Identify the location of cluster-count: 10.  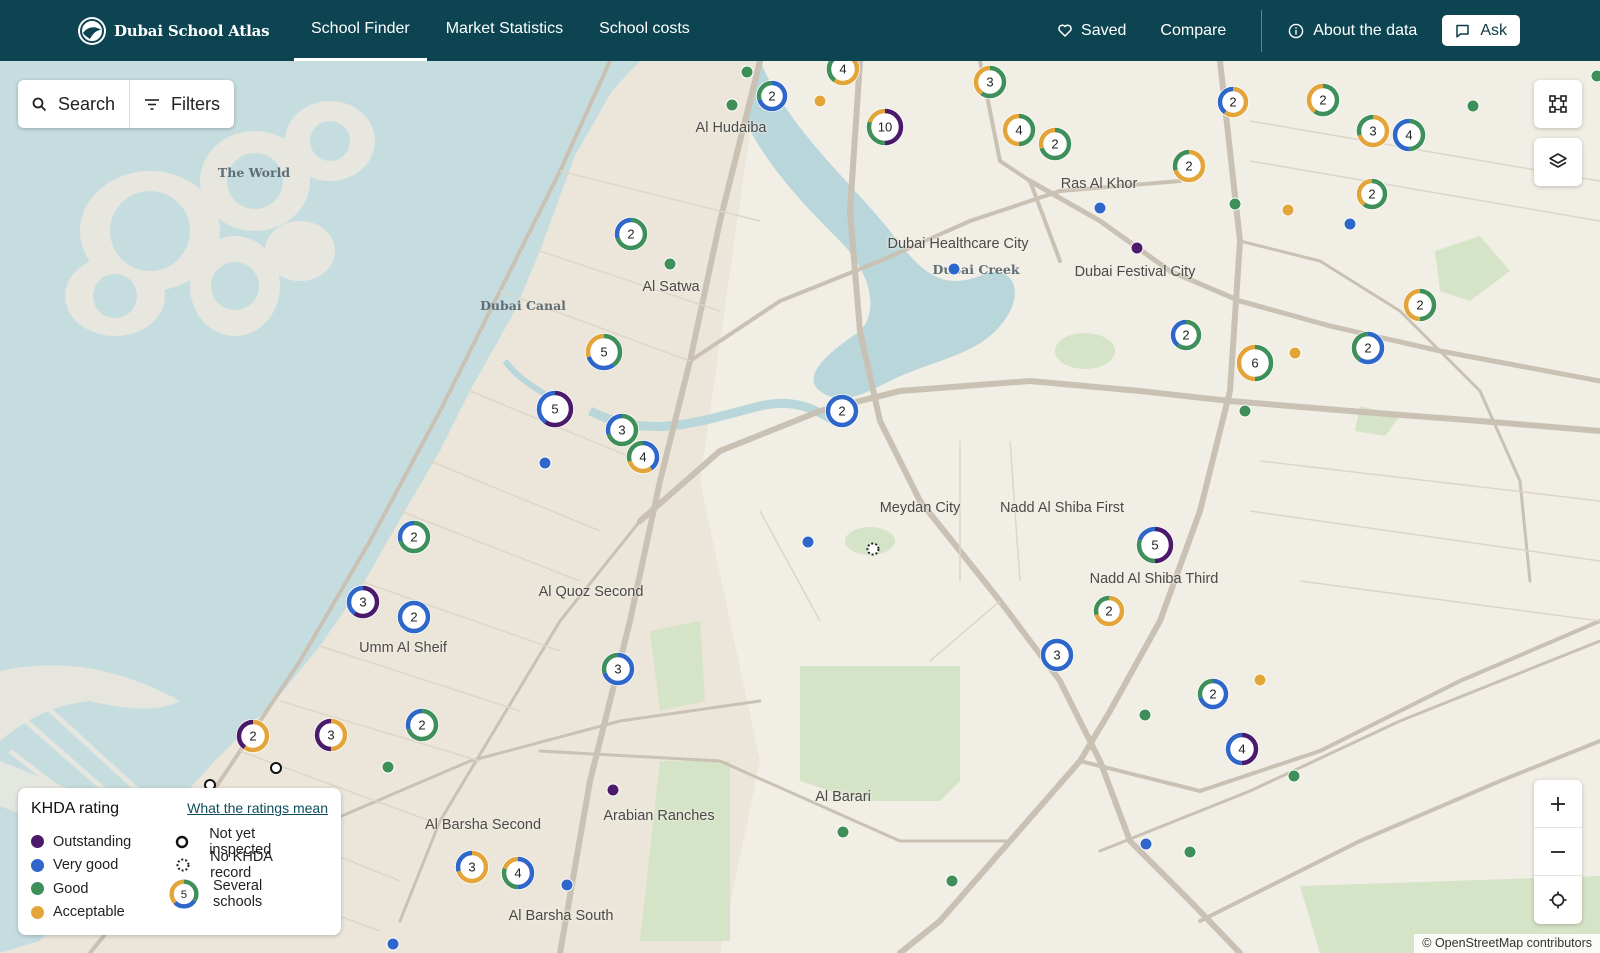
(885, 127).